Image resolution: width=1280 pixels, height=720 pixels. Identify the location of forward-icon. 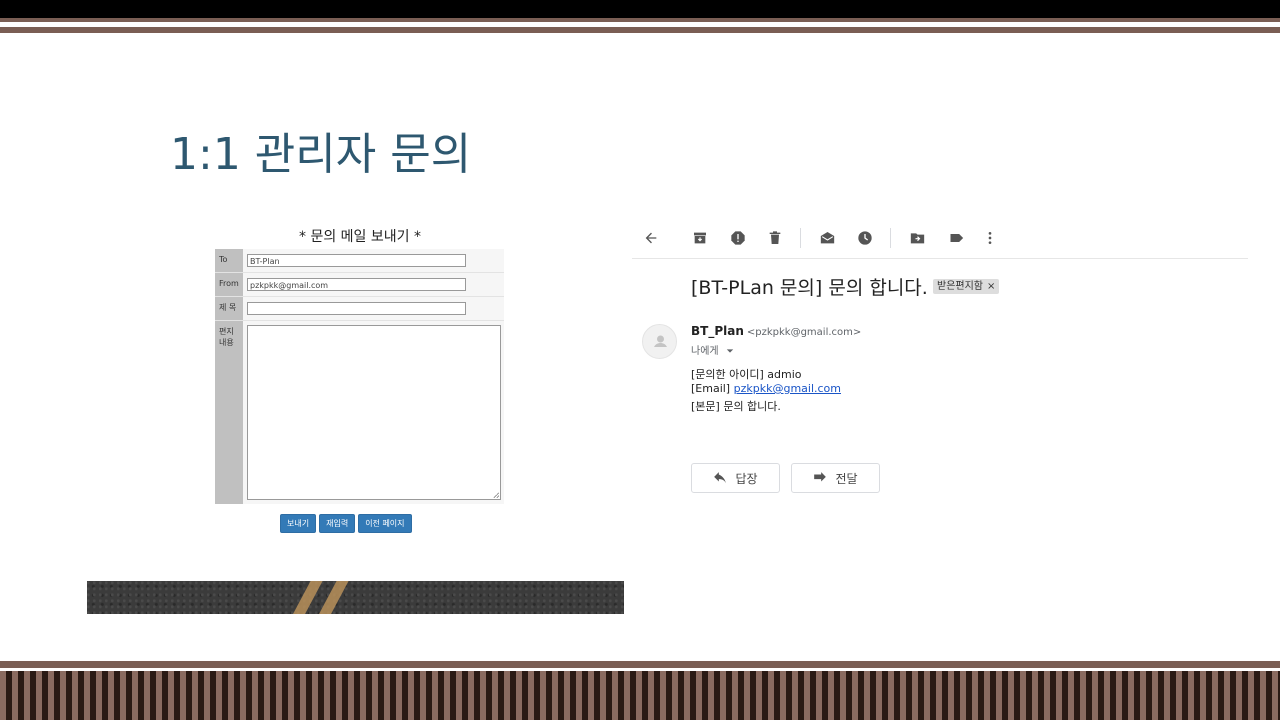
(820, 477).